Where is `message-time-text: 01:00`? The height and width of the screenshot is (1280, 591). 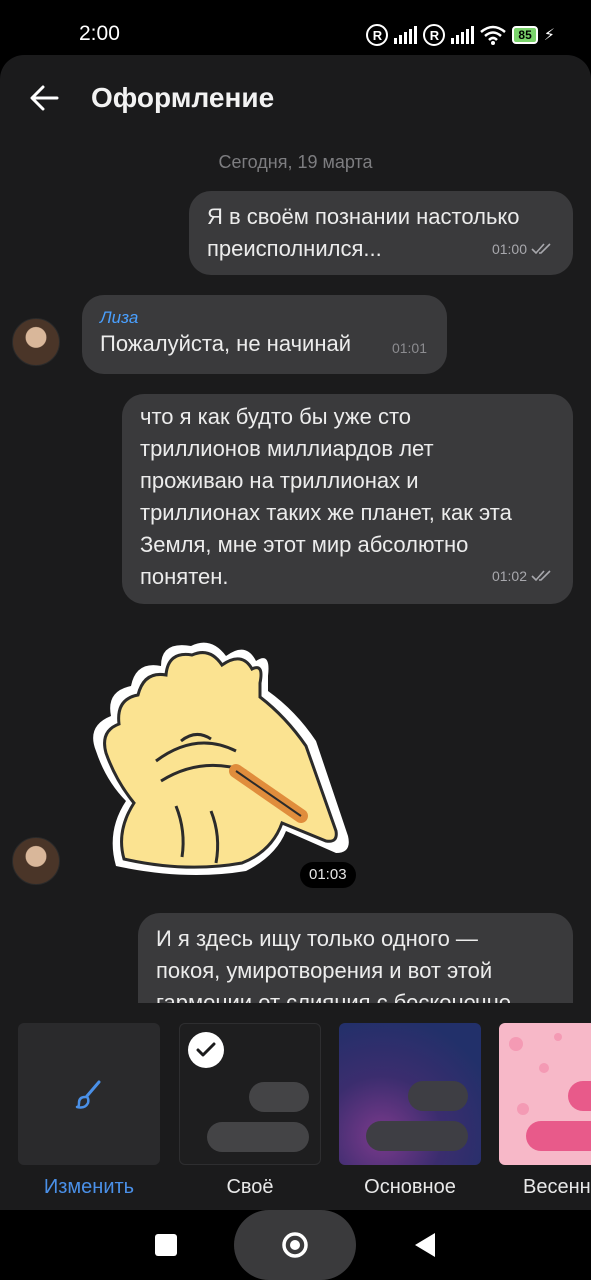
message-time-text: 01:00 is located at coordinates (509, 249).